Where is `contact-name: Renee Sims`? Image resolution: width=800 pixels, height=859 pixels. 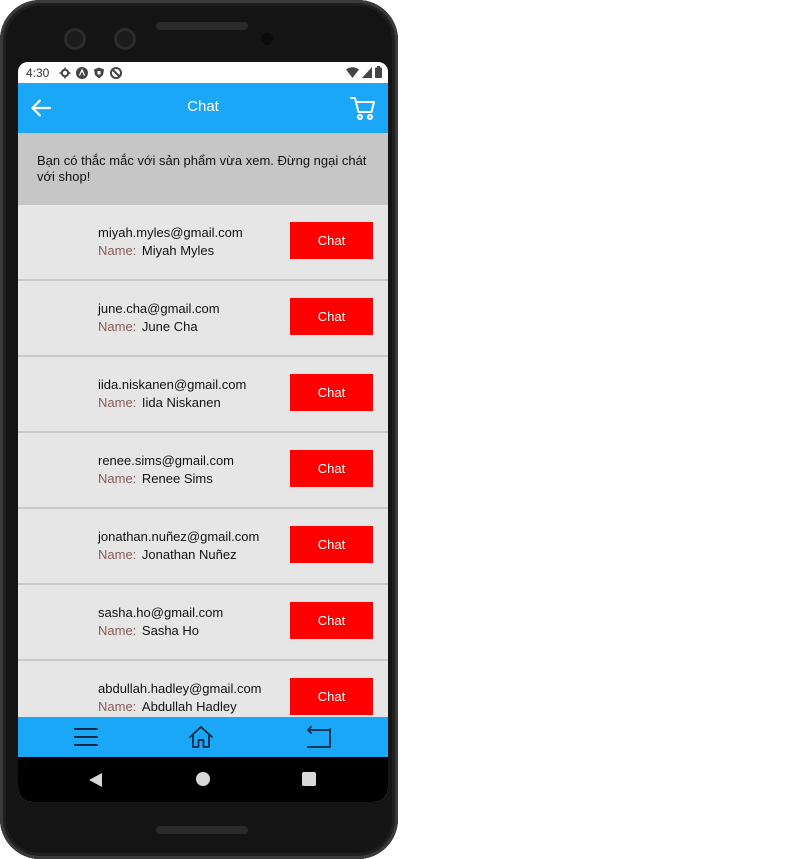
contact-name: Renee Sims is located at coordinates (177, 478).